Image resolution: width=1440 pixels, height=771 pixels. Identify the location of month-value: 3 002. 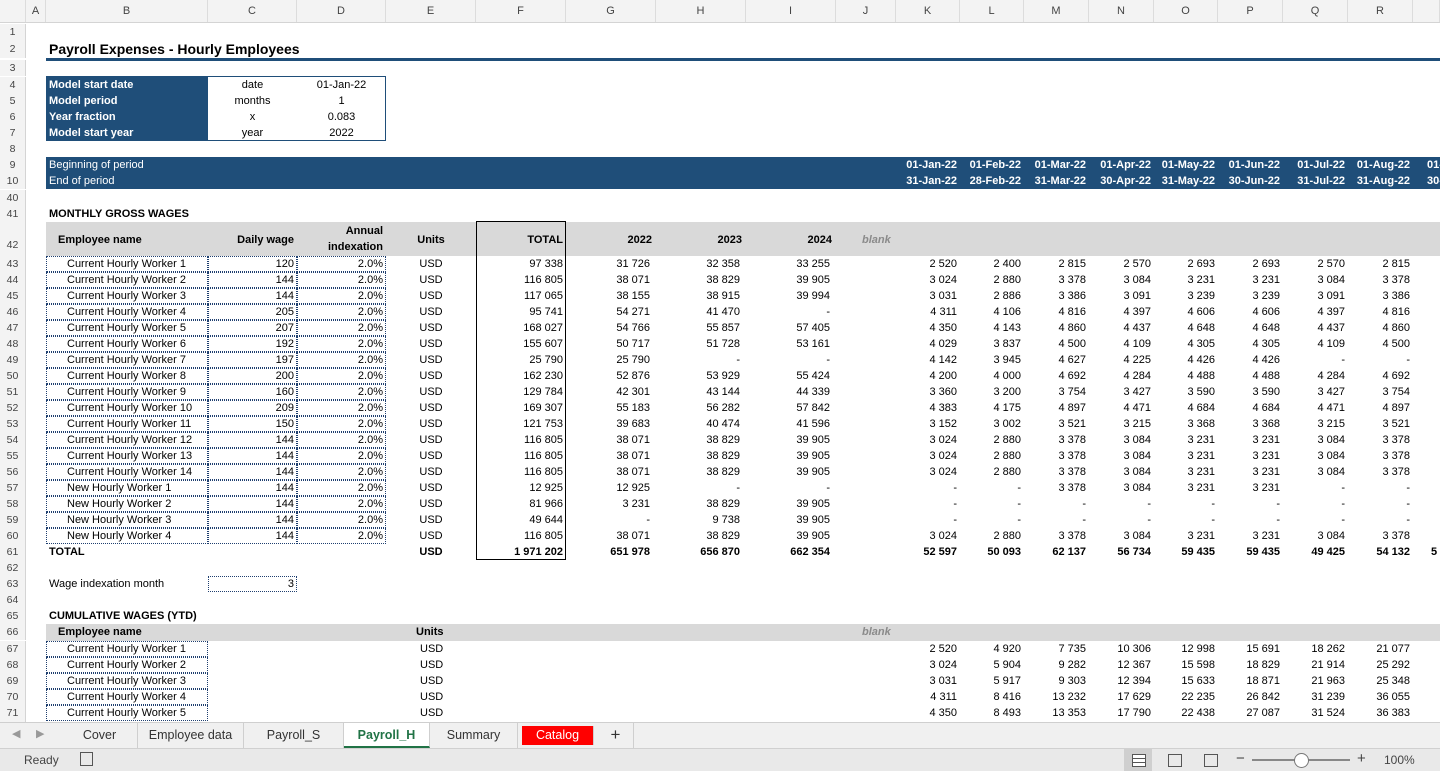
(992, 424).